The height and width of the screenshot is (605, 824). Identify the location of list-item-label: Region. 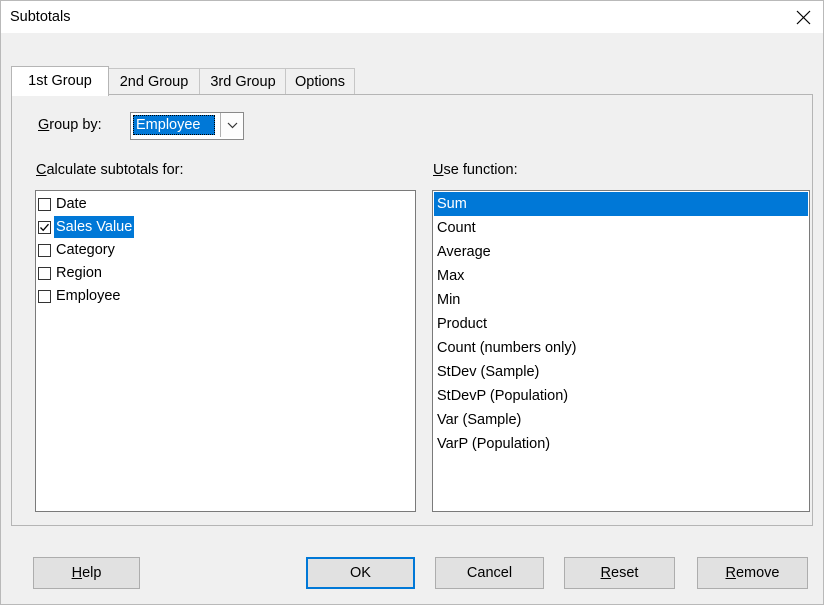
(79, 273).